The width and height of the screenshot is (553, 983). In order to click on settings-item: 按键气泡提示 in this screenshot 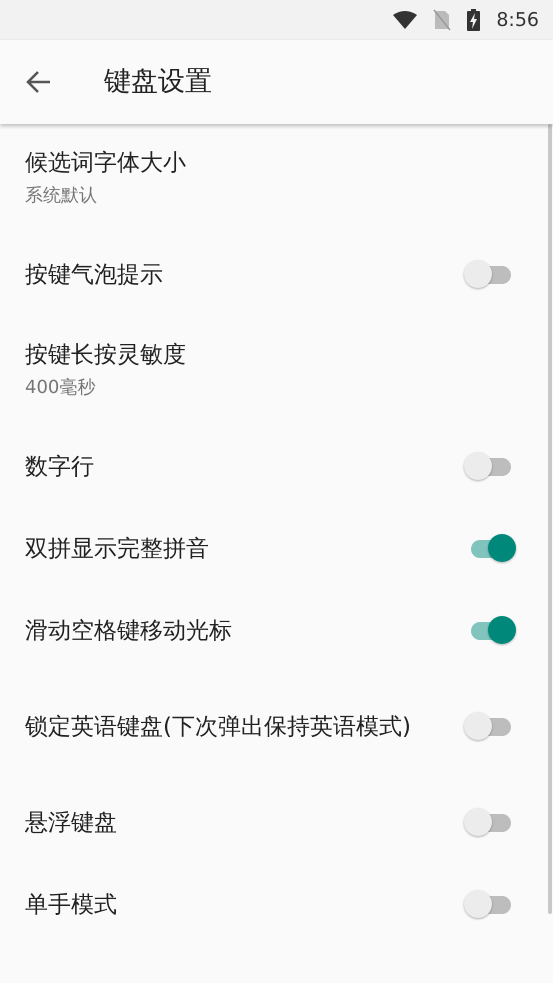, I will do `click(276, 275)`.